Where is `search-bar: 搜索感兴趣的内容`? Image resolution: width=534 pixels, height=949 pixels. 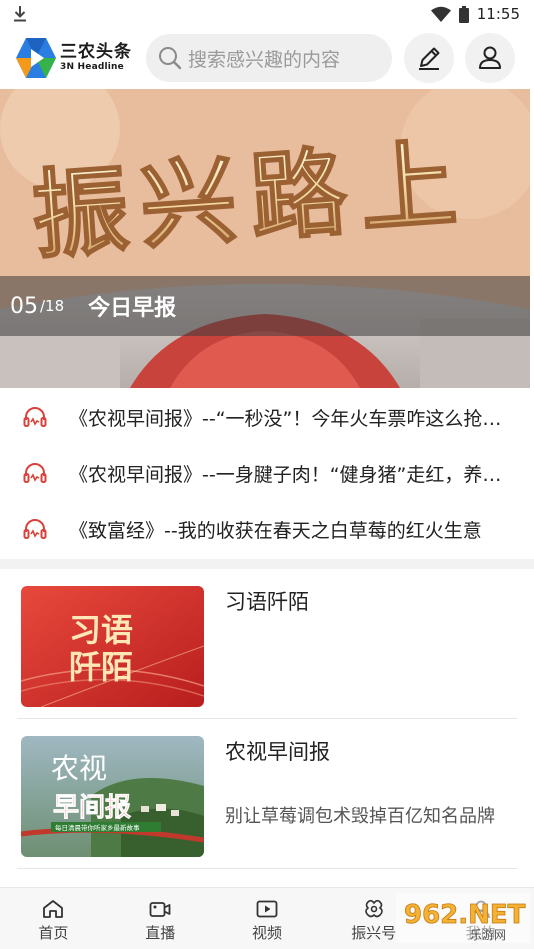 search-bar: 搜索感兴趣的内容 is located at coordinates (269, 58).